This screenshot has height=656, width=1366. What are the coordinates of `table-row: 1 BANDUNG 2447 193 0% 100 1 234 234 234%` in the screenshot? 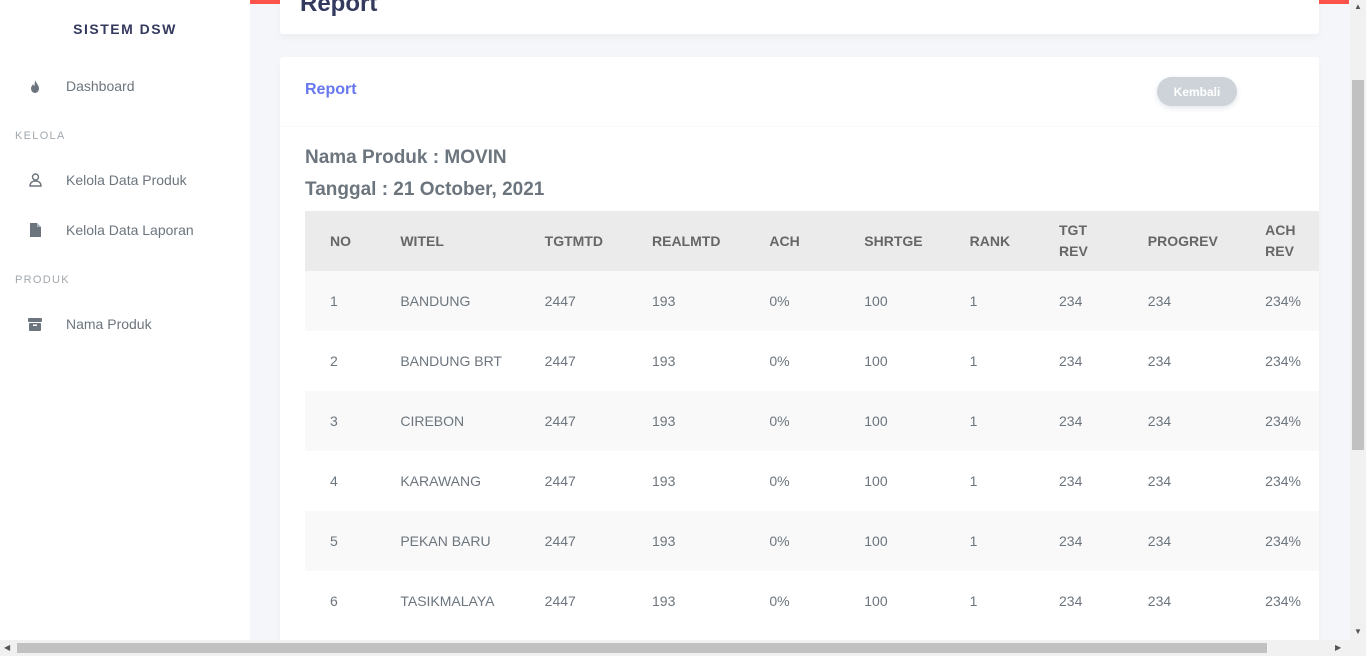 It's located at (812, 301).